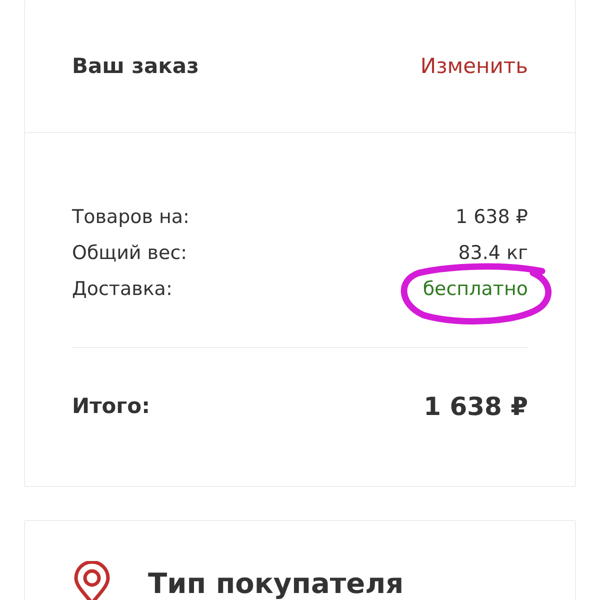 This screenshot has height=600, width=600. What do you see at coordinates (474, 66) in the screenshot?
I see `edit-link: Изменить` at bounding box center [474, 66].